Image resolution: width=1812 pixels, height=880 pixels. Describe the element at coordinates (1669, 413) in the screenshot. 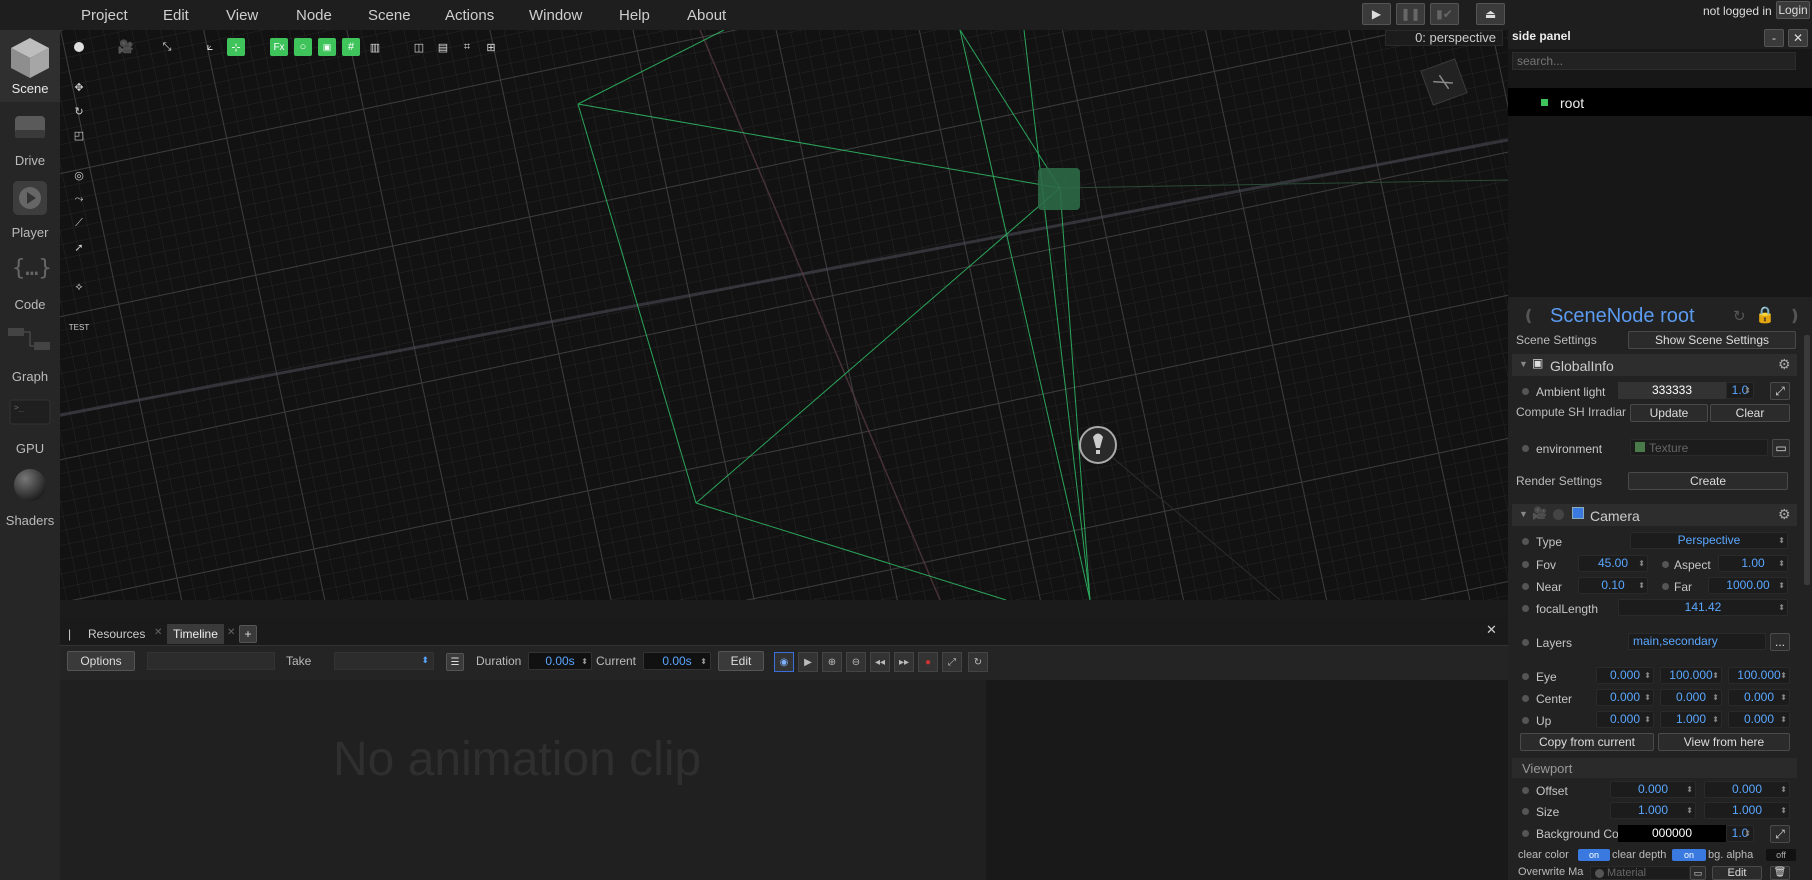

I see `update-button: Update` at that location.